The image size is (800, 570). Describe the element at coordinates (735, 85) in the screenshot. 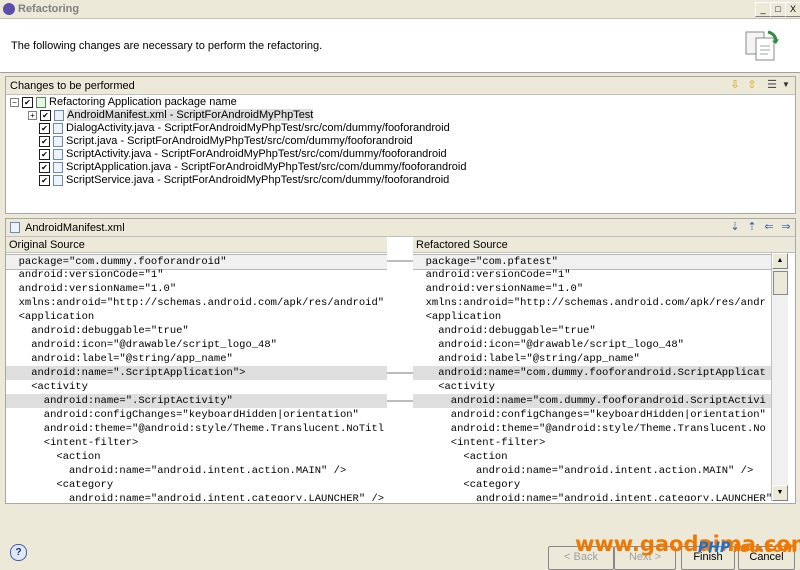

I see `next-change-icon: ⇩` at that location.